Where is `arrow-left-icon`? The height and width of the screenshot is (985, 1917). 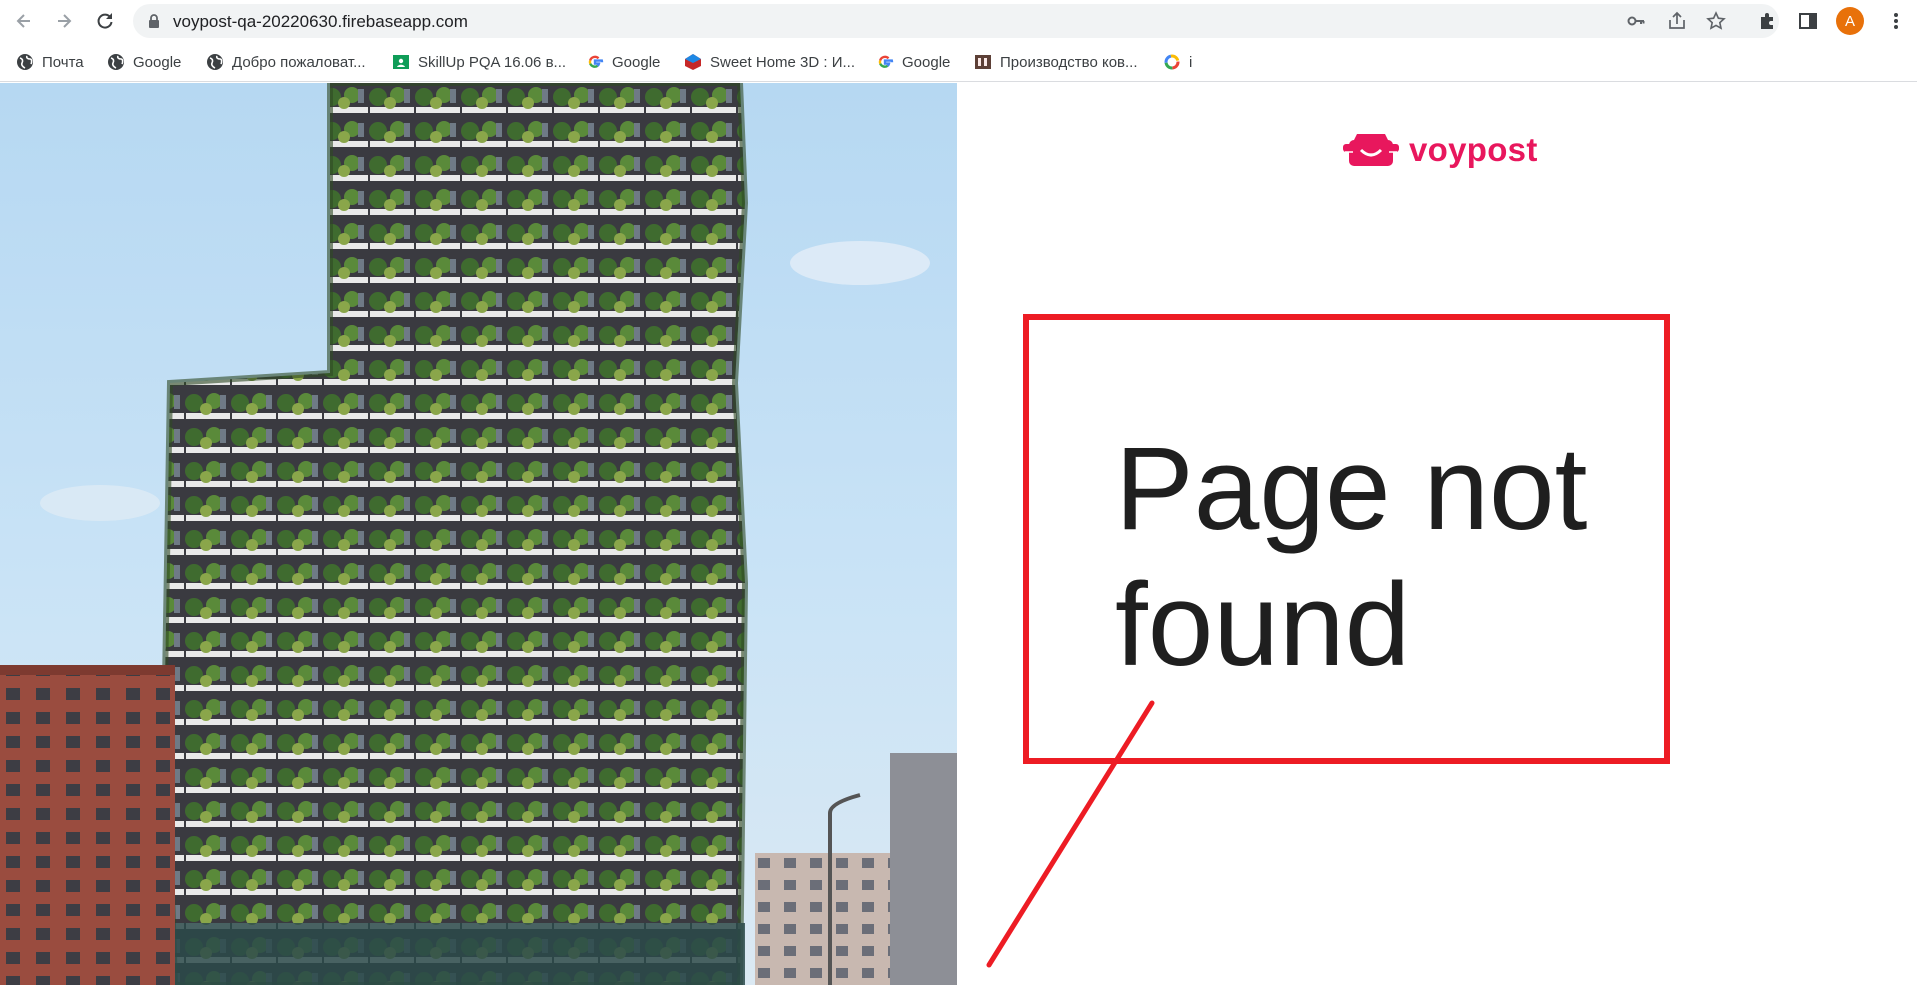 arrow-left-icon is located at coordinates (23, 21).